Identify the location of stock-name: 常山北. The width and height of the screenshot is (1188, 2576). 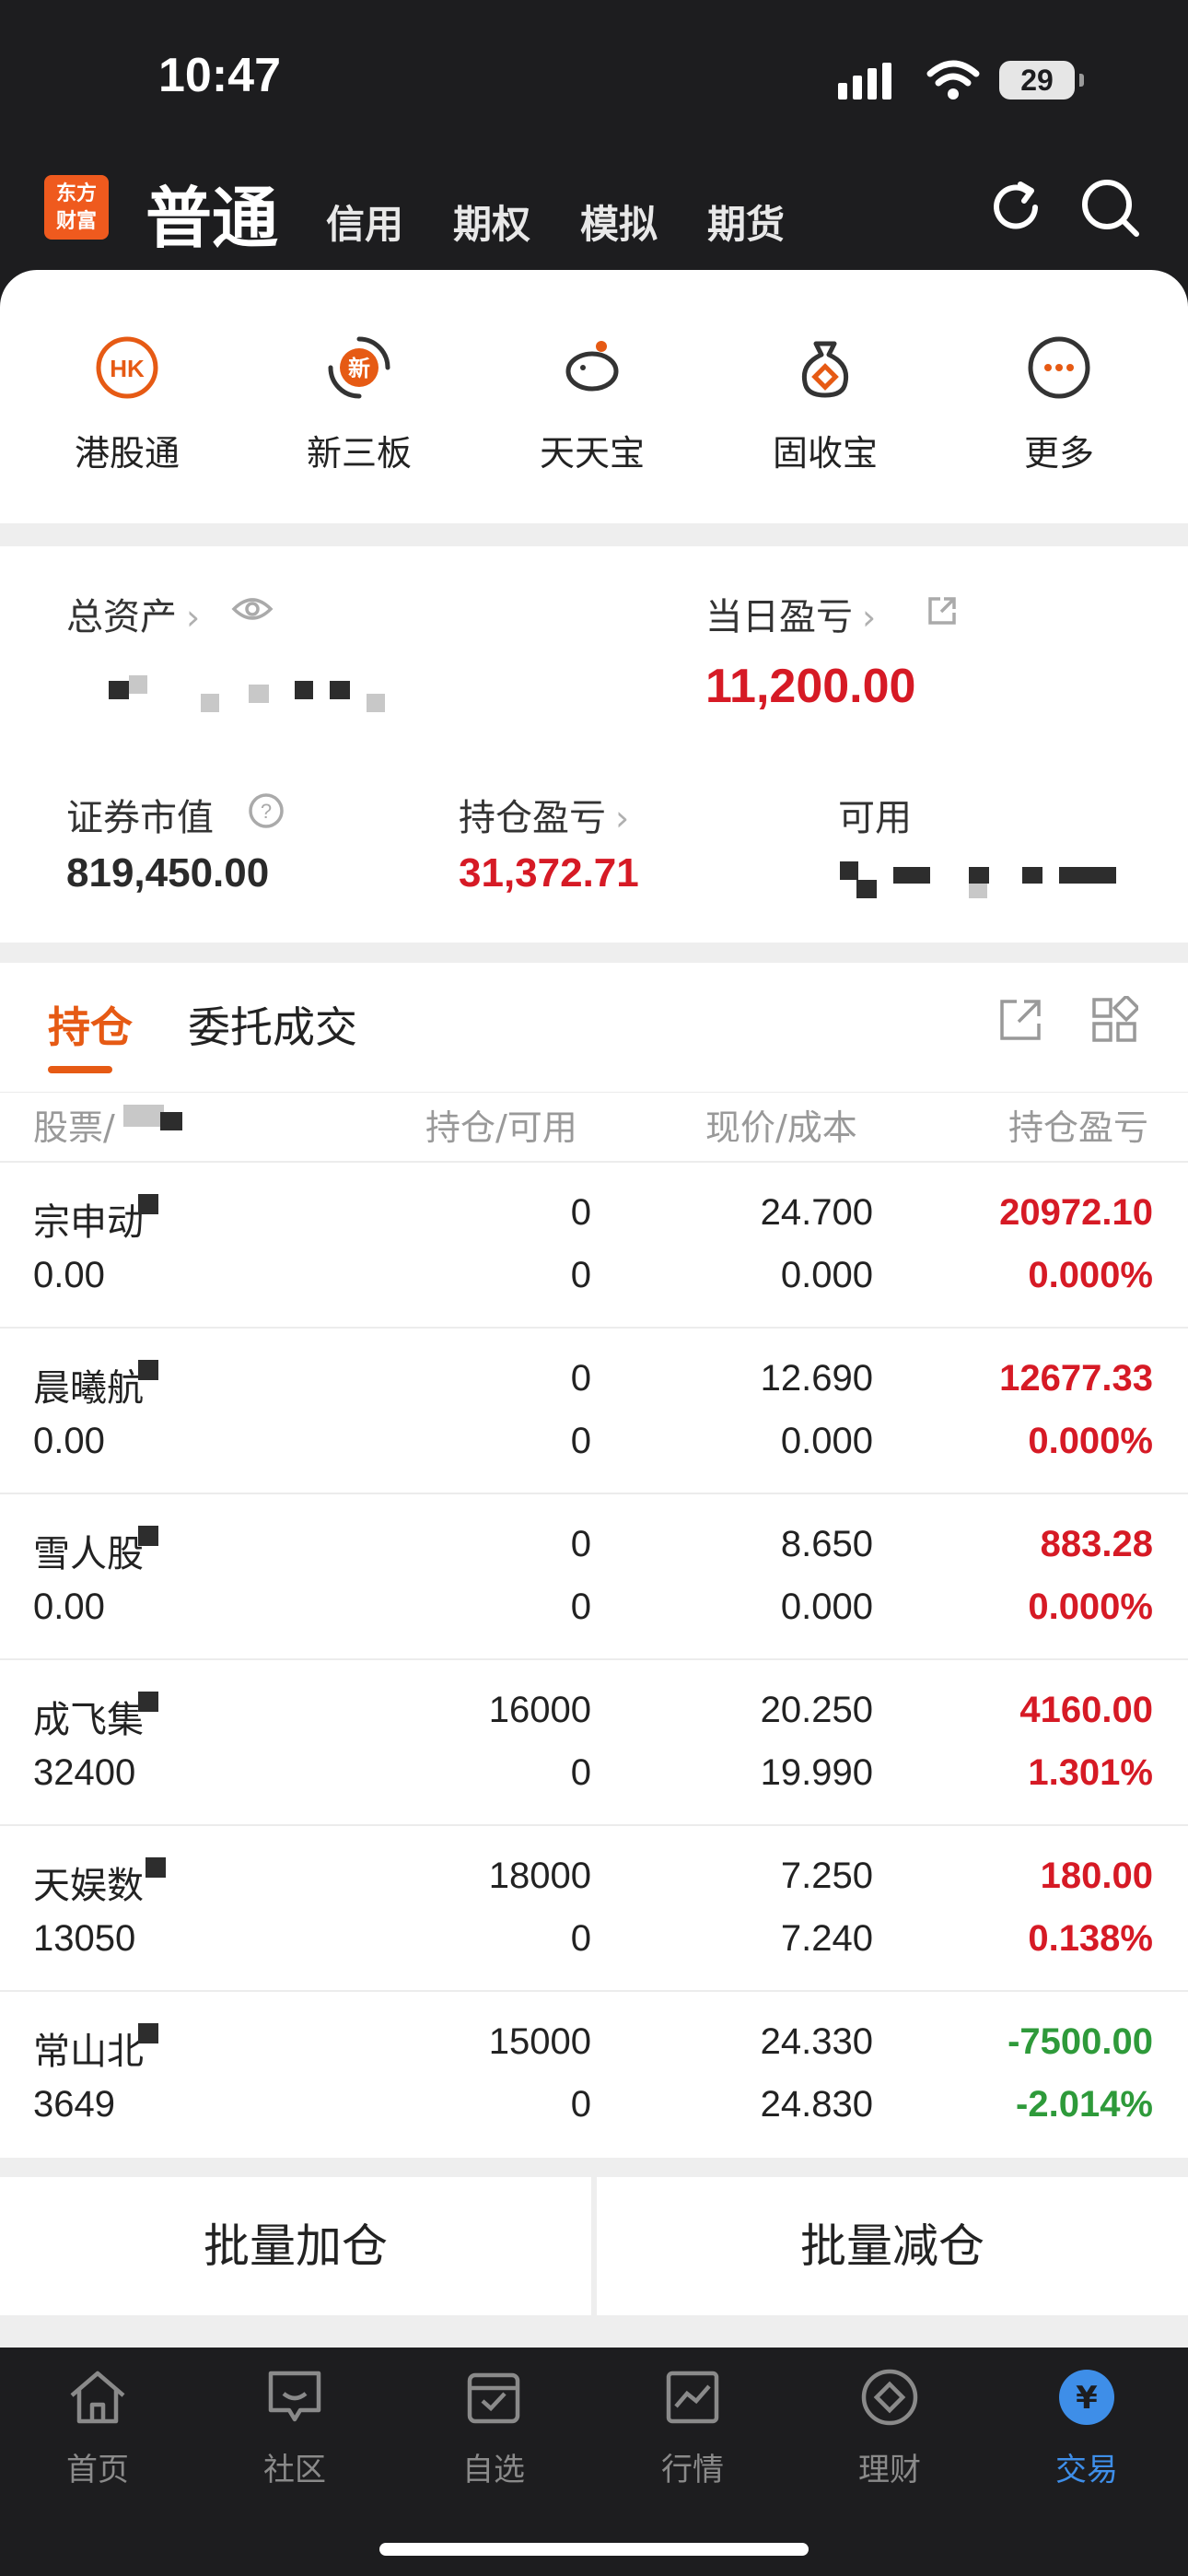
(88, 2052).